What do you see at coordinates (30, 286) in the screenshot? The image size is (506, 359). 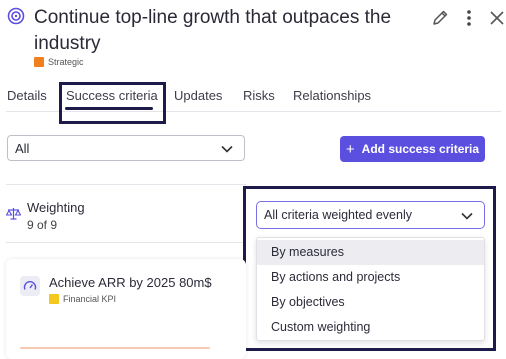 I see `gauge-icon` at bounding box center [30, 286].